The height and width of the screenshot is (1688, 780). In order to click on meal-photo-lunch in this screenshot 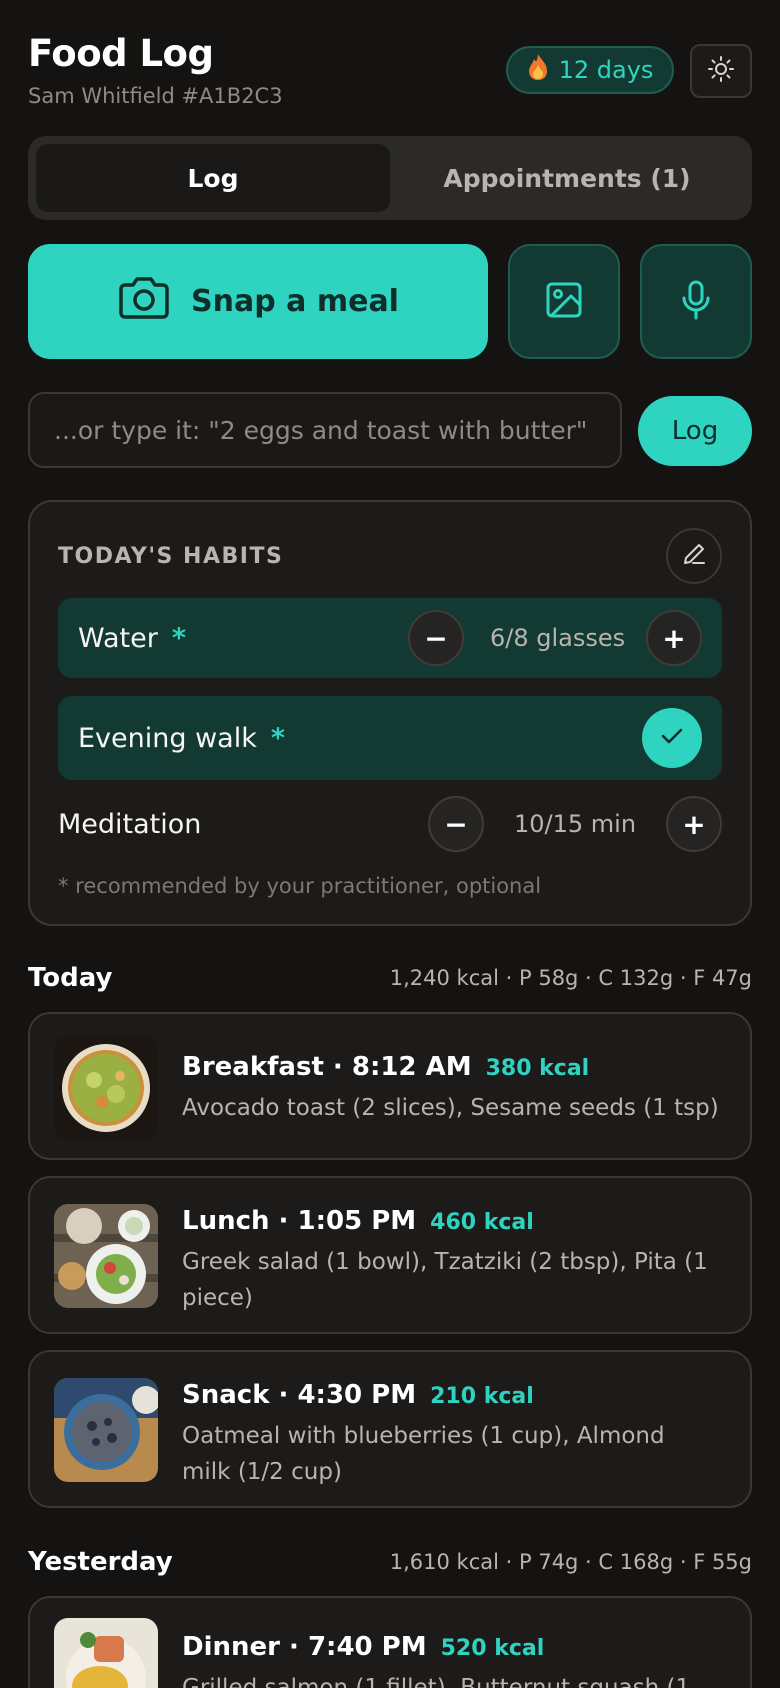, I will do `click(106, 1256)`.